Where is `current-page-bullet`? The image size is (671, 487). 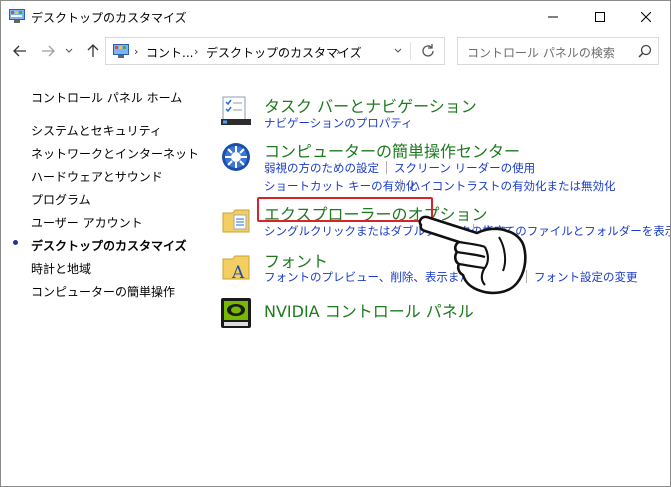
current-page-bullet is located at coordinates (15, 242).